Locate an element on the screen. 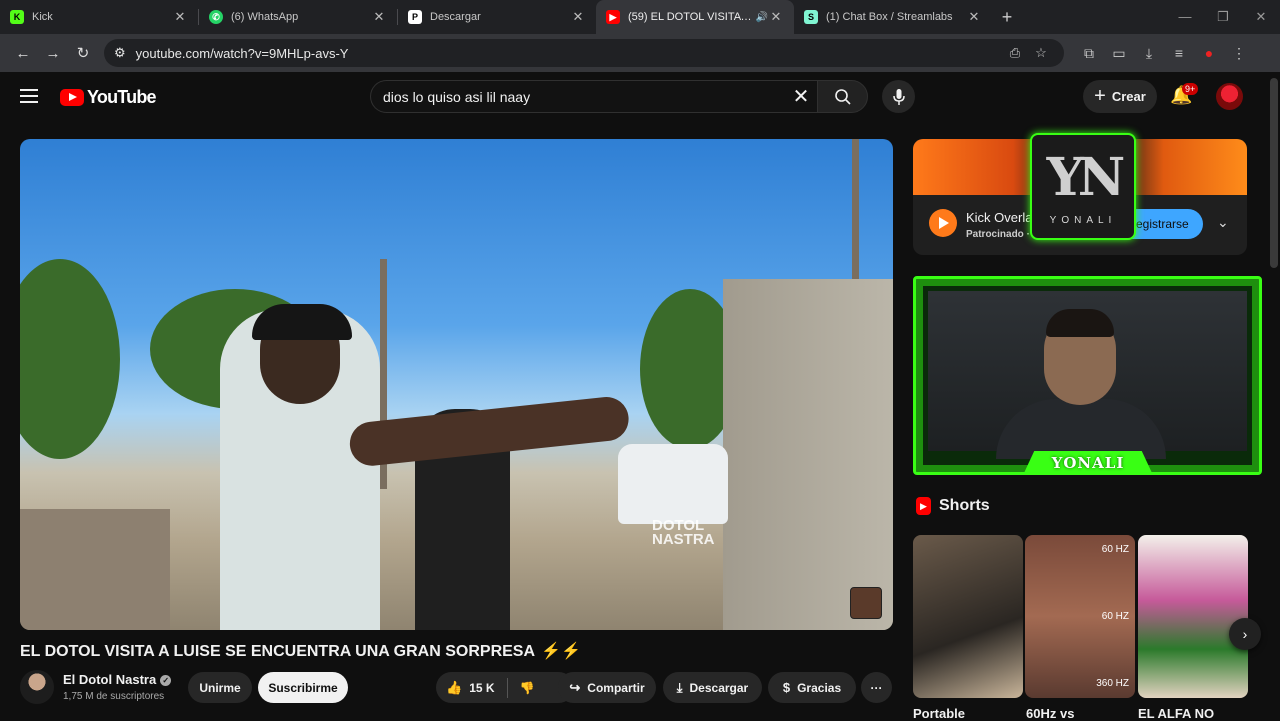 Image resolution: width=1280 pixels, height=721 pixels. tab-label: (6) WhatsApp is located at coordinates (265, 17).